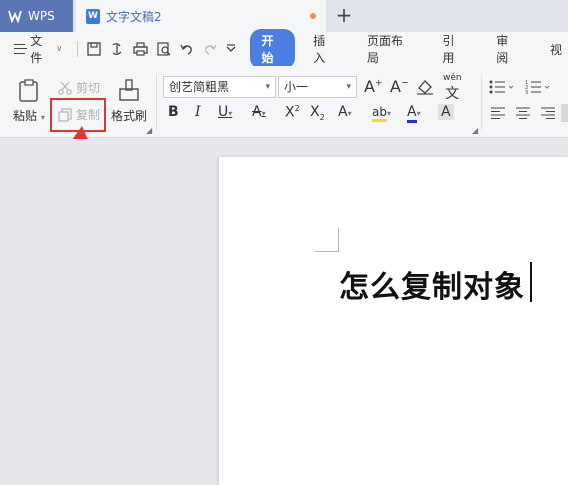  Describe the element at coordinates (507, 49) in the screenshot. I see `tab-review: 审阅` at that location.